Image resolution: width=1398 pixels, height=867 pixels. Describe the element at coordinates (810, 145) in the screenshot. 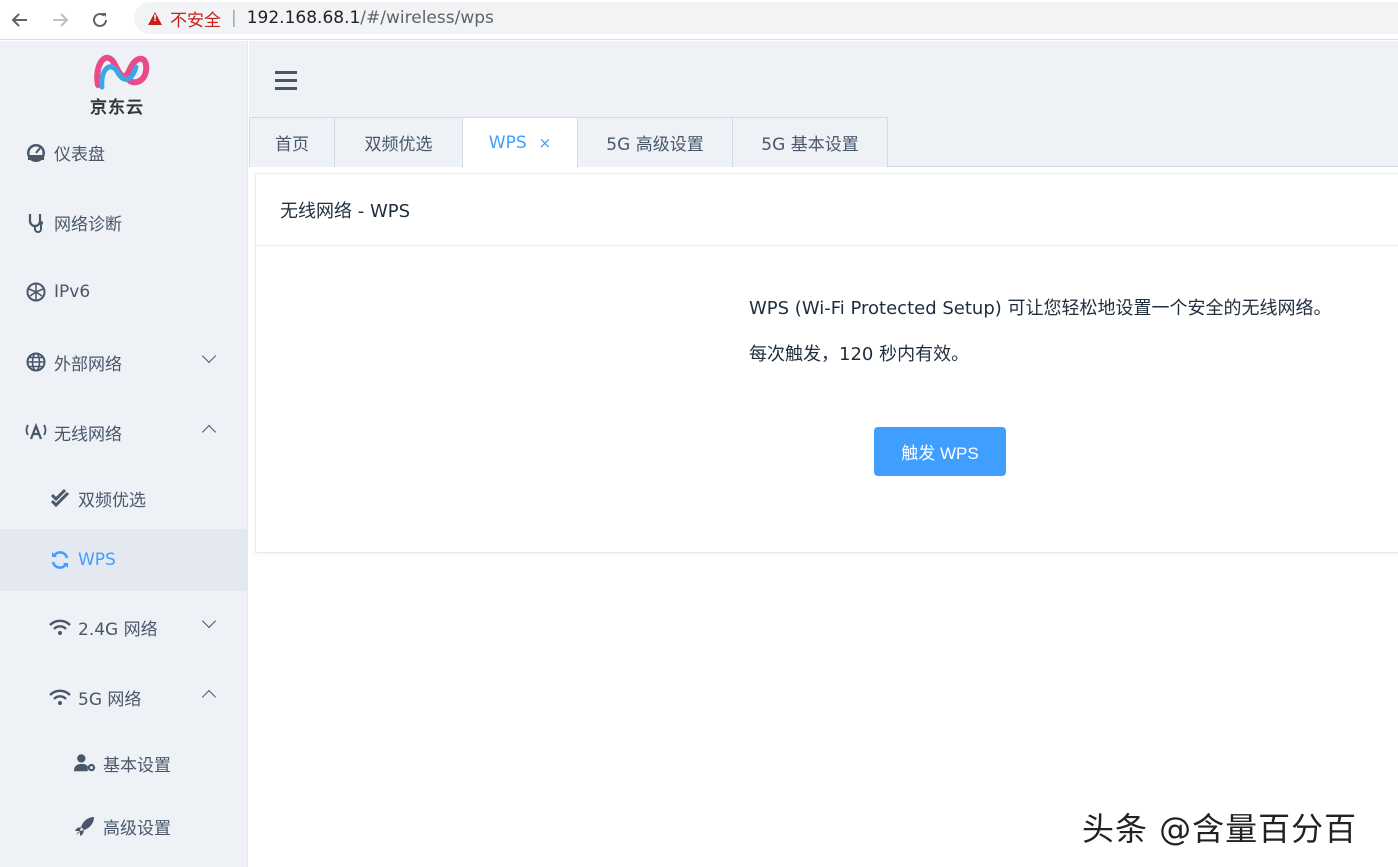

I see `tab-label: 5G 基本设置` at that location.